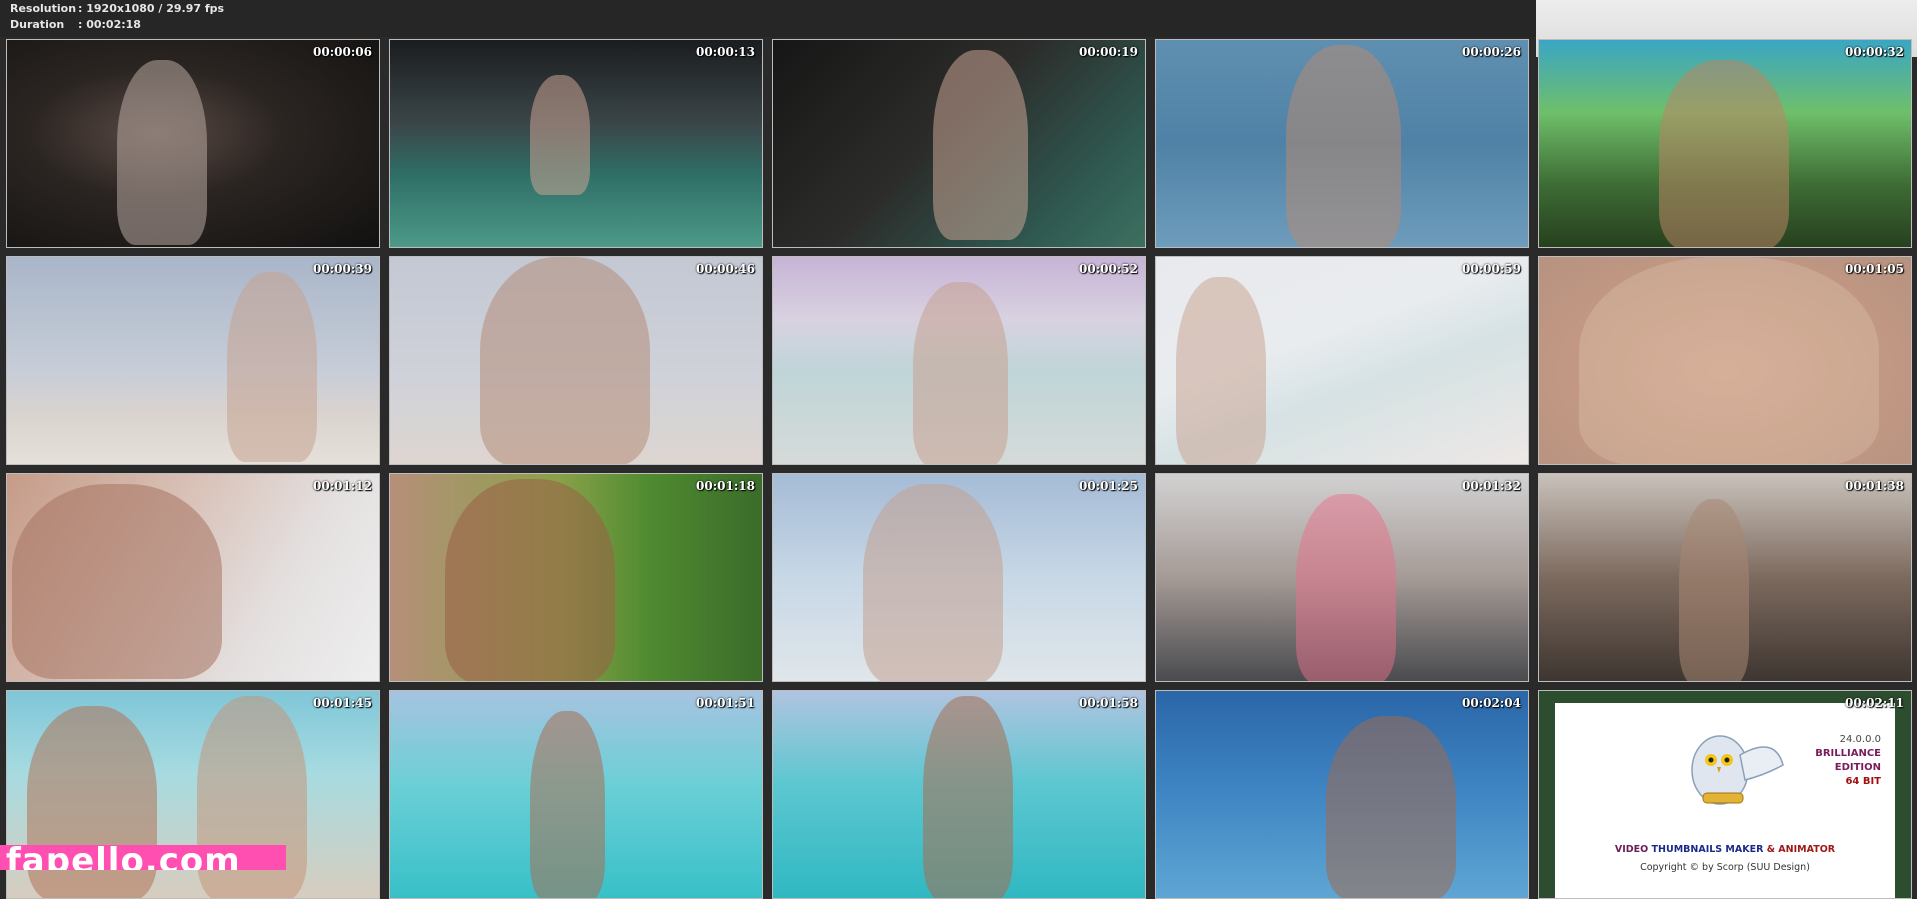 The width and height of the screenshot is (1917, 899). What do you see at coordinates (1801, 849) in the screenshot?
I see `title-part3: & ANIMATOR` at bounding box center [1801, 849].